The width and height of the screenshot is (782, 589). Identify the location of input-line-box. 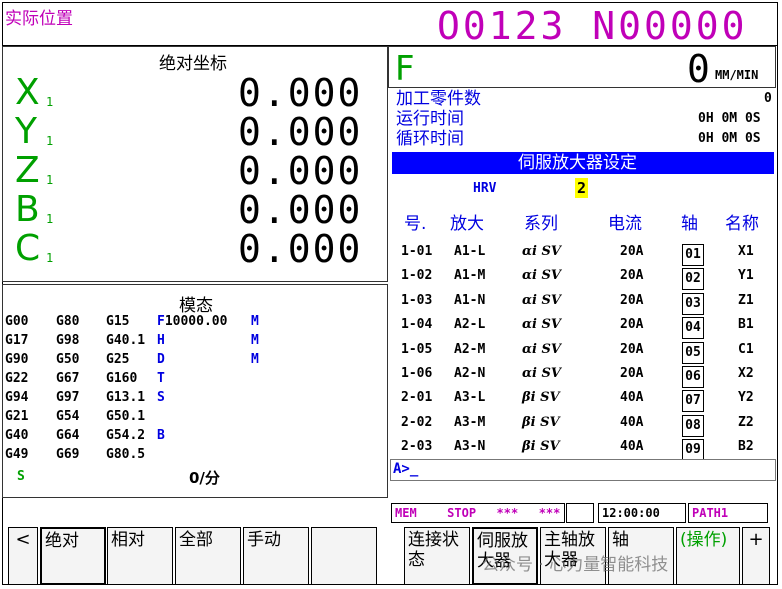
(583, 470).